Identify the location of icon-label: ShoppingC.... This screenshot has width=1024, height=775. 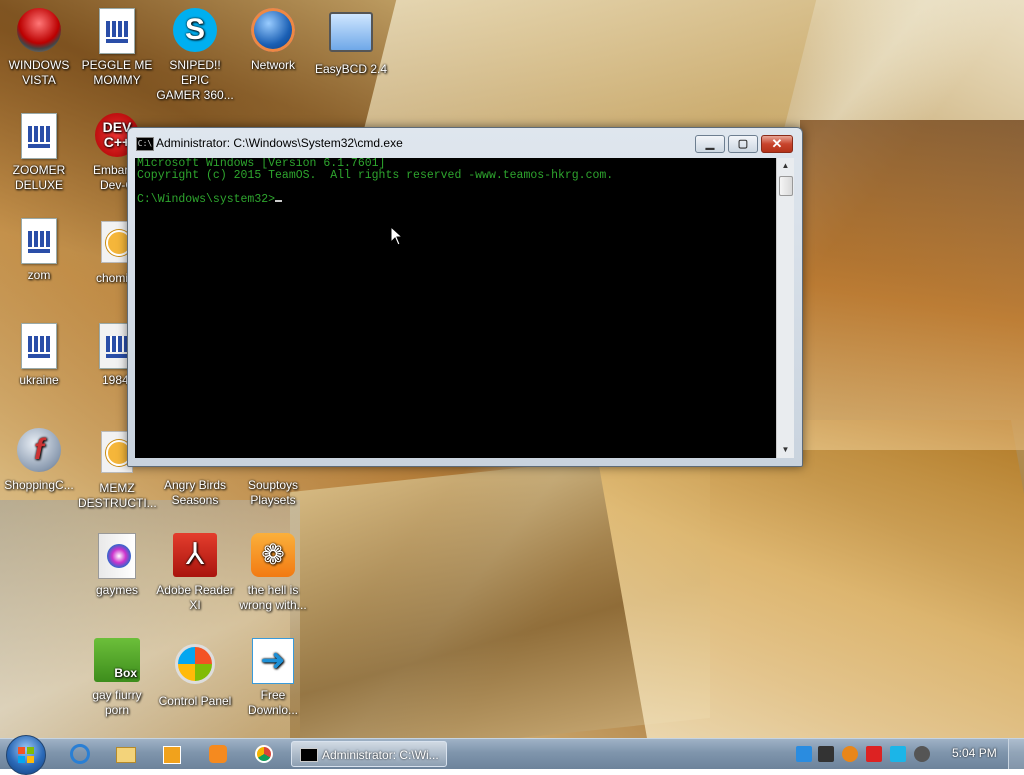
(39, 485).